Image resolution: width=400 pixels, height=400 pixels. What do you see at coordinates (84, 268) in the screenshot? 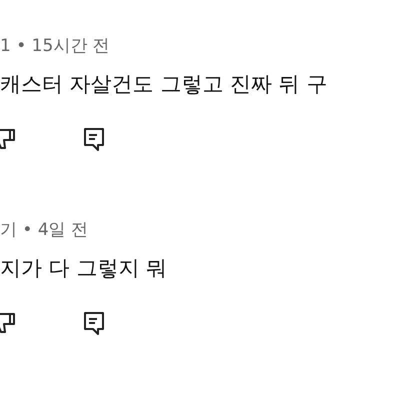
I see `comment-text: 지가 다 그렇지 뭐` at bounding box center [84, 268].